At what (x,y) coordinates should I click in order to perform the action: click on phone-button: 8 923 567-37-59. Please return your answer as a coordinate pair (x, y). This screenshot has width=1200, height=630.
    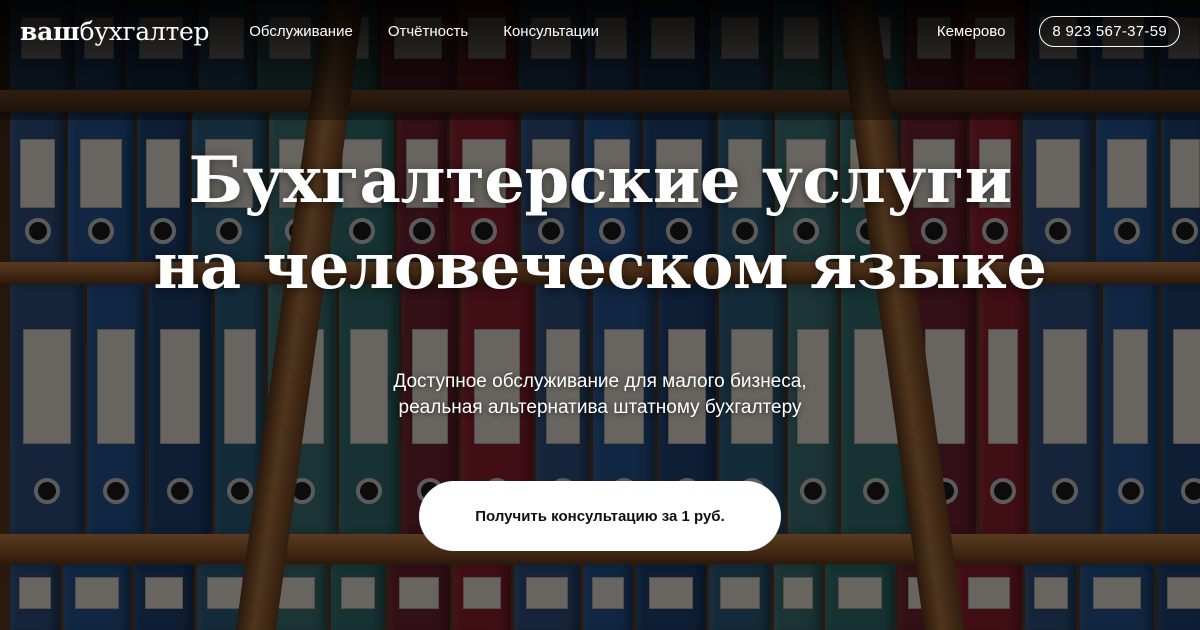
    Looking at the image, I should click on (1109, 31).